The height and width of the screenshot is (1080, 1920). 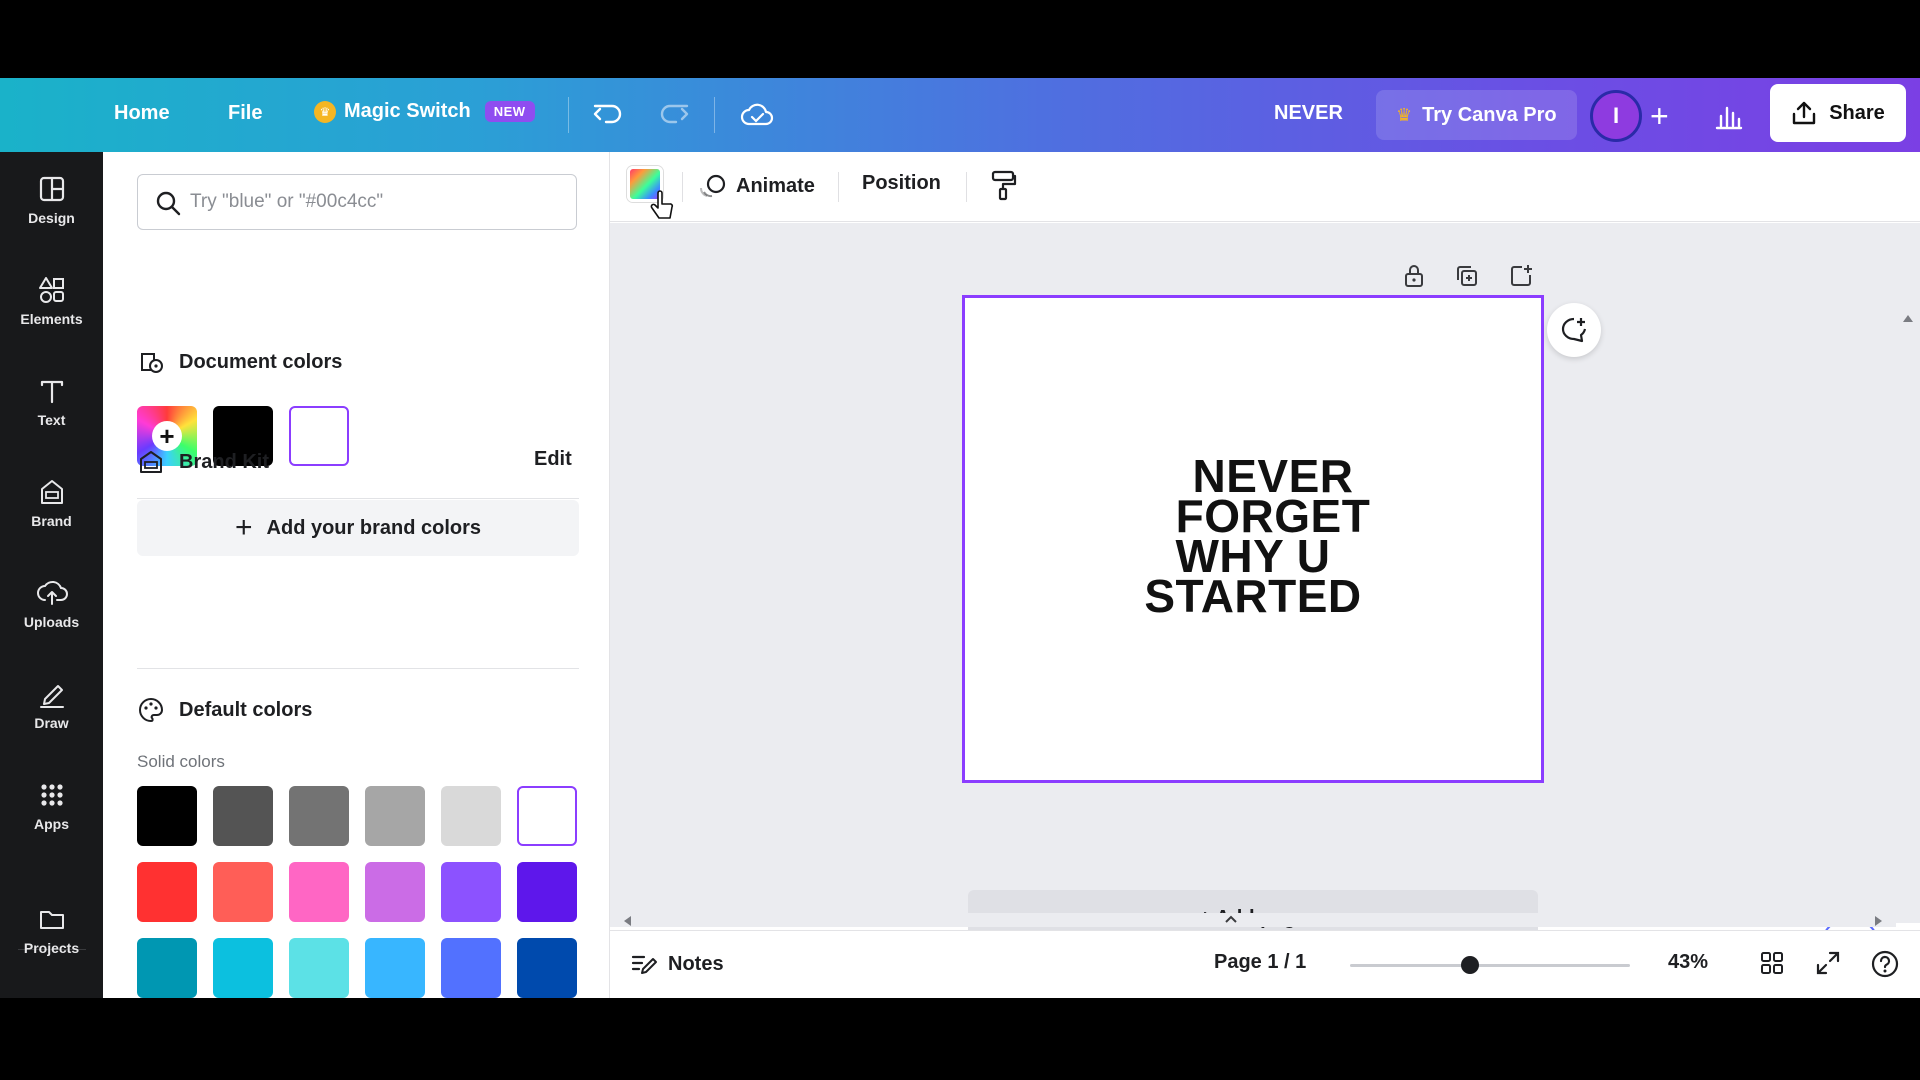 What do you see at coordinates (1308, 113) in the screenshot?
I see `document-title: NEVER` at bounding box center [1308, 113].